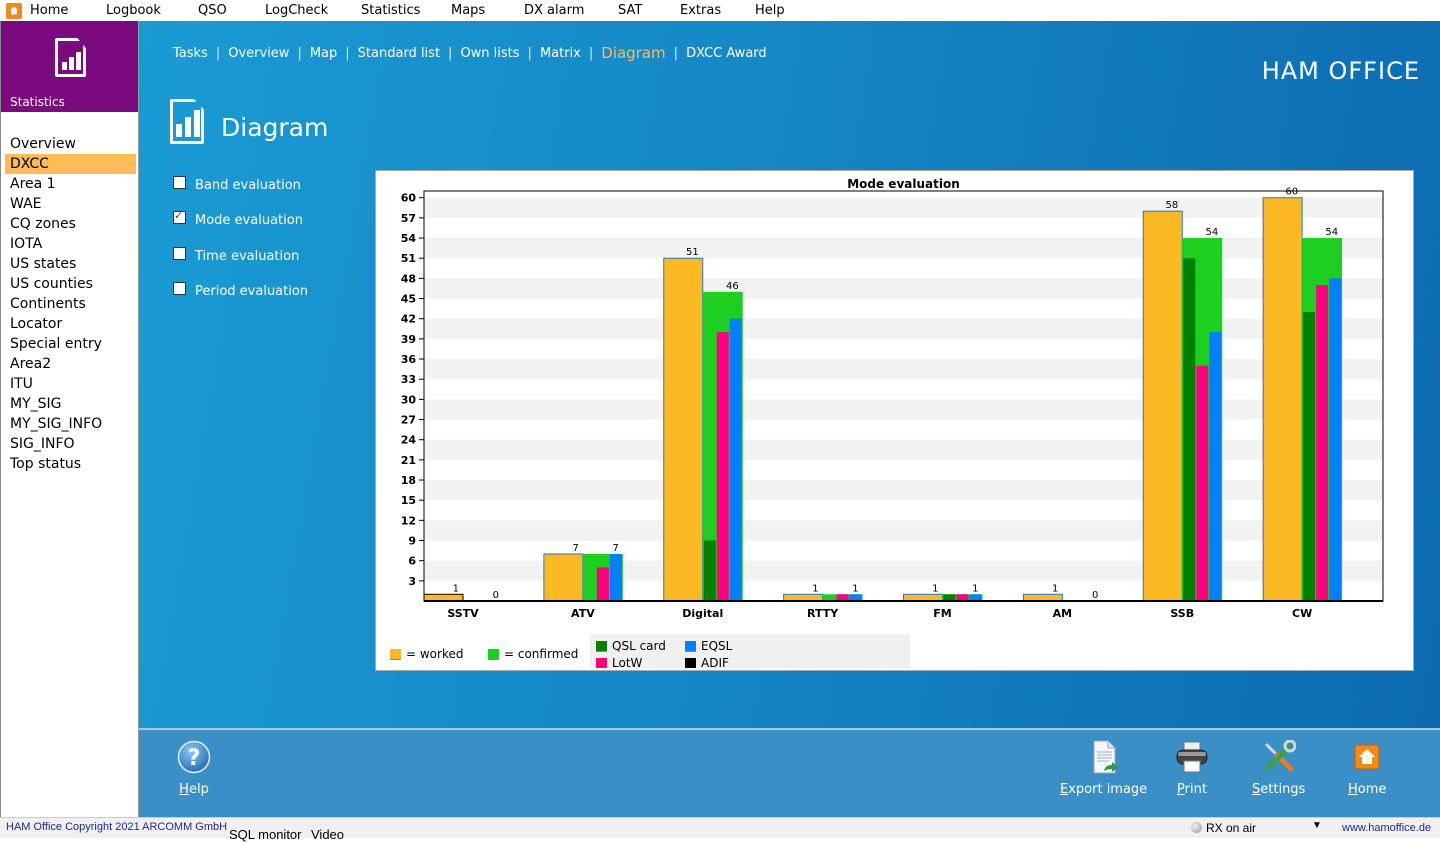  What do you see at coordinates (70, 57) in the screenshot?
I see `statistics-icon` at bounding box center [70, 57].